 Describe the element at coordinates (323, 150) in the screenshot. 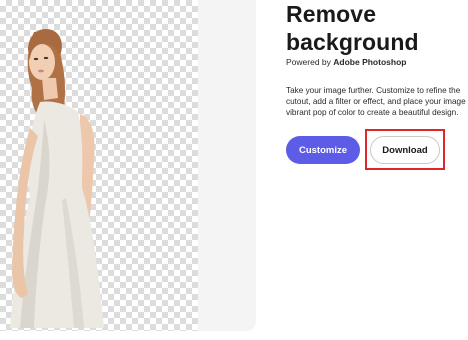

I see `customize-button: Customize` at that location.